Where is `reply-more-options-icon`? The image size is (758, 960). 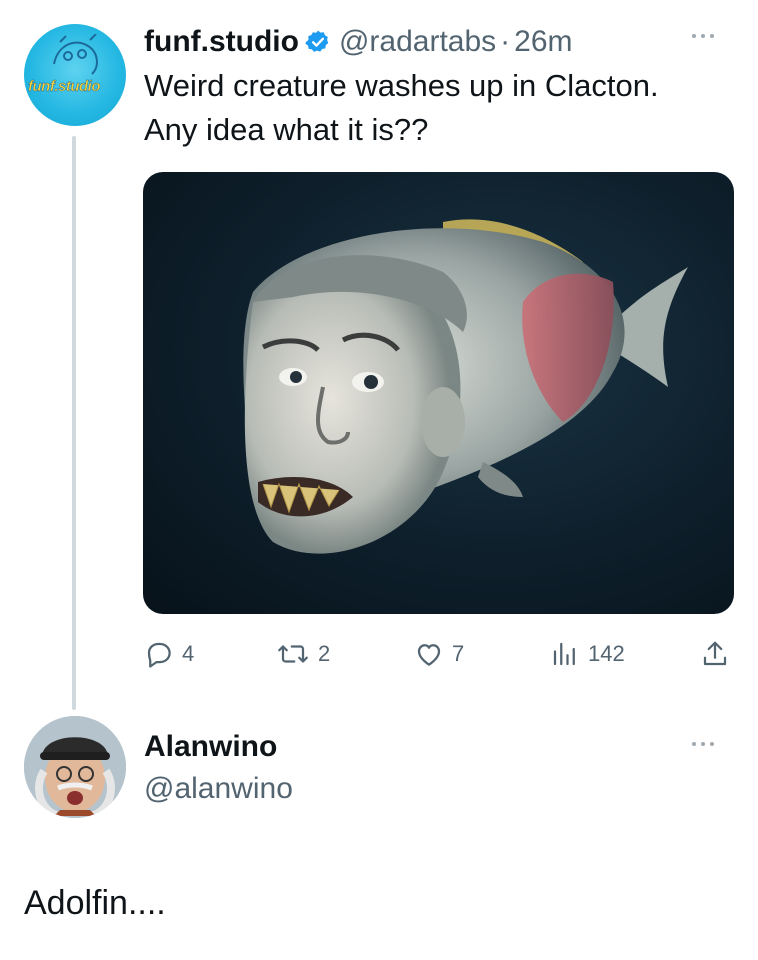 reply-more-options-icon is located at coordinates (703, 746).